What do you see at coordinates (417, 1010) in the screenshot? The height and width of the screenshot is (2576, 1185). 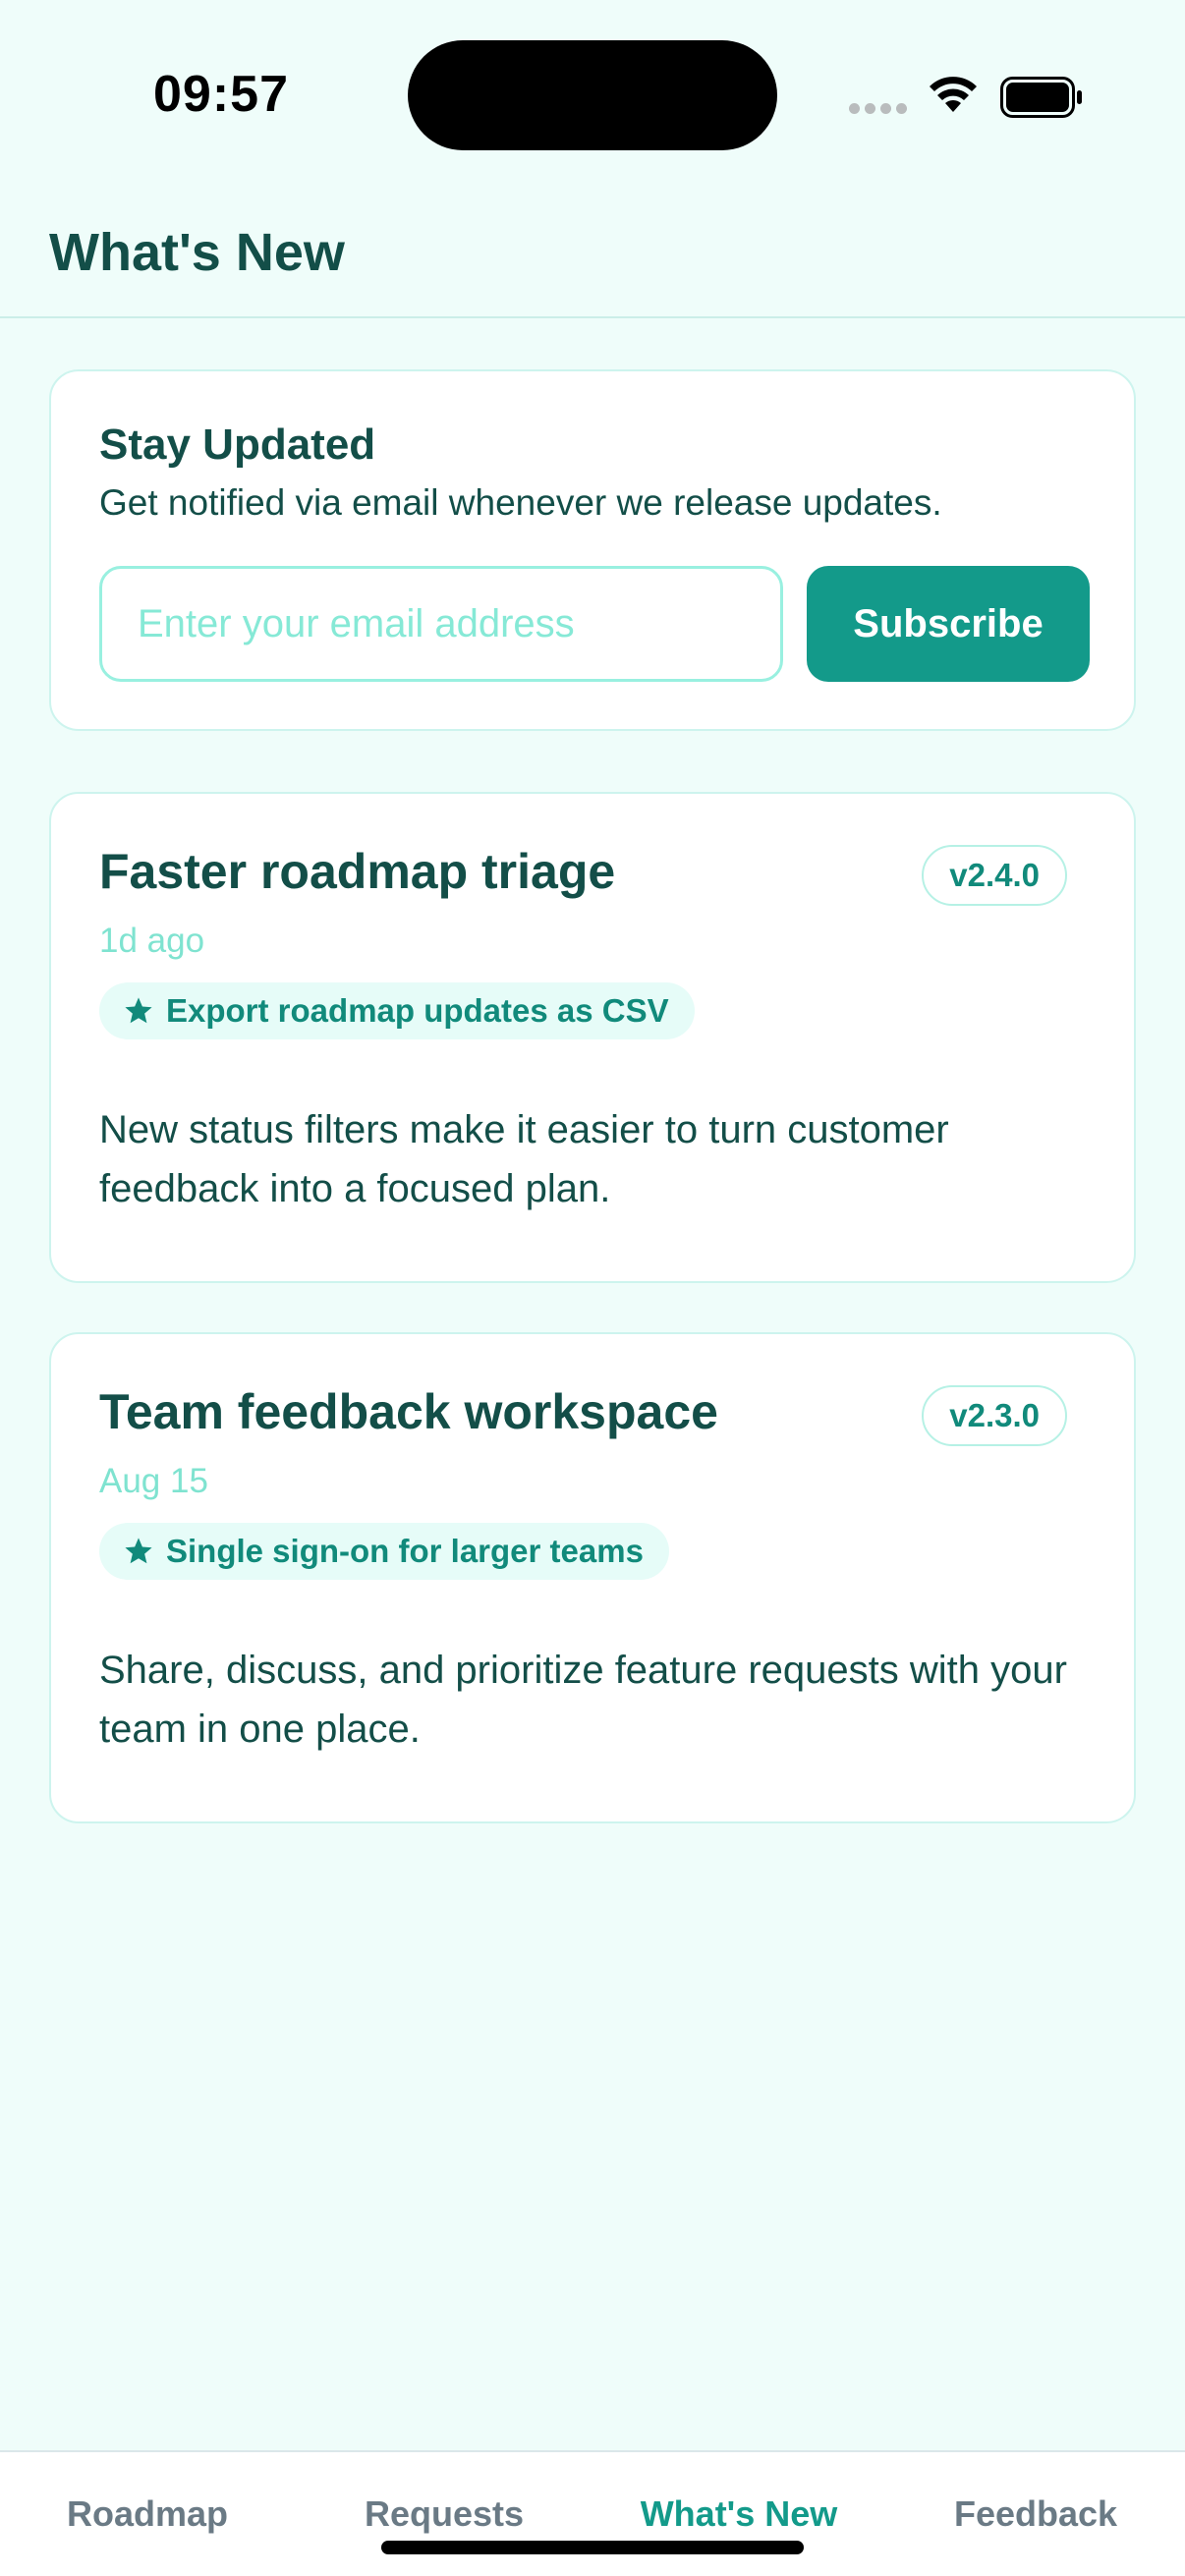 I see `feature-label: Export roadmap updates as CSV` at bounding box center [417, 1010].